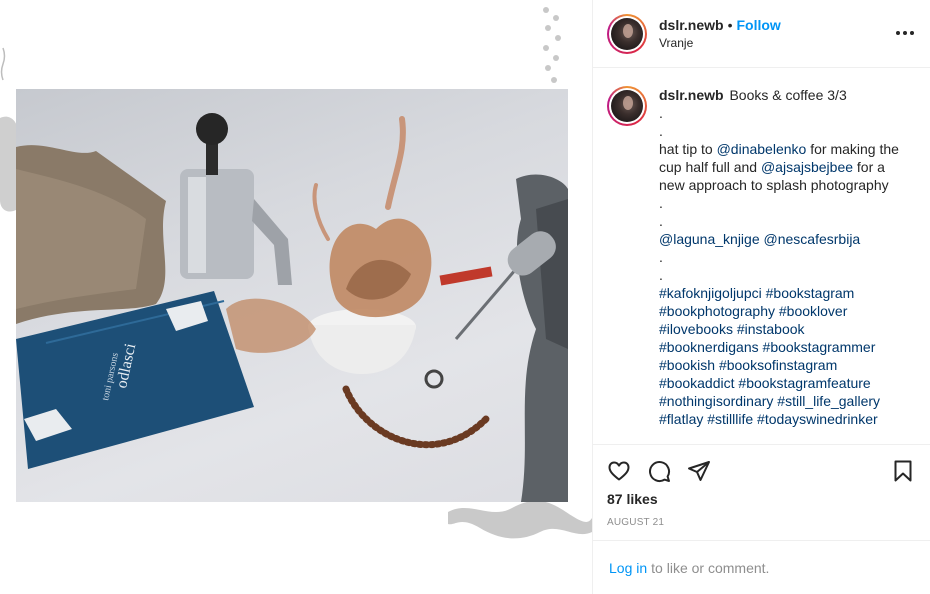  I want to click on hashtag-link: #bookstagramfeature, so click(804, 383).